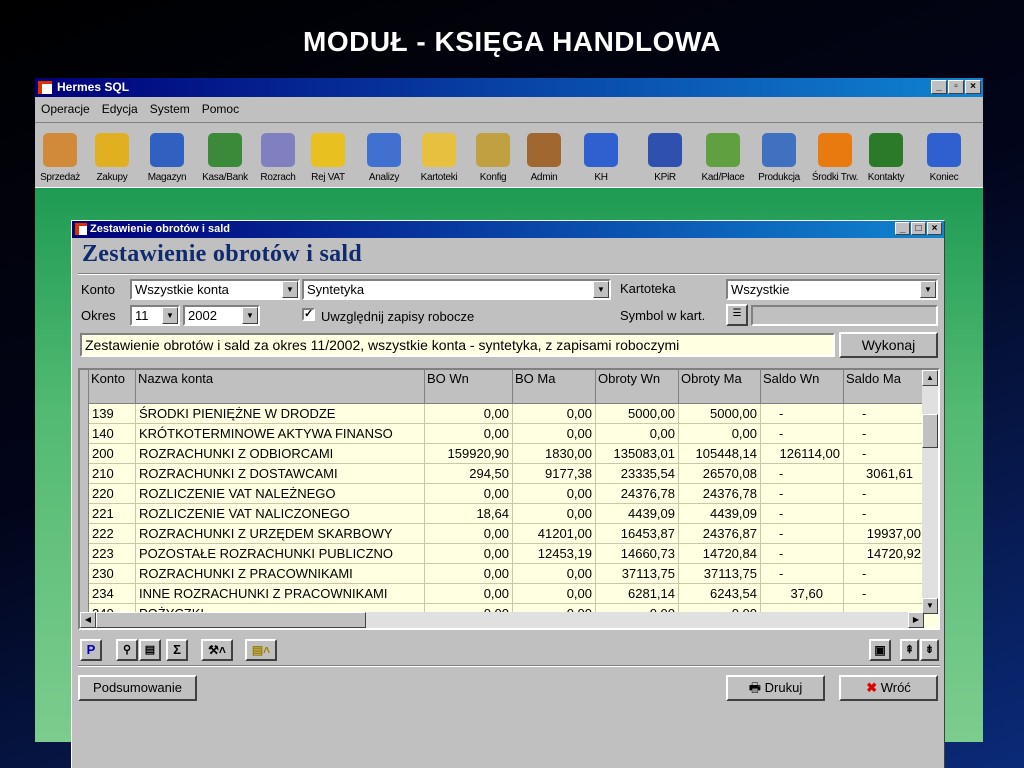  I want to click on column-header: BO Ma, so click(554, 387).